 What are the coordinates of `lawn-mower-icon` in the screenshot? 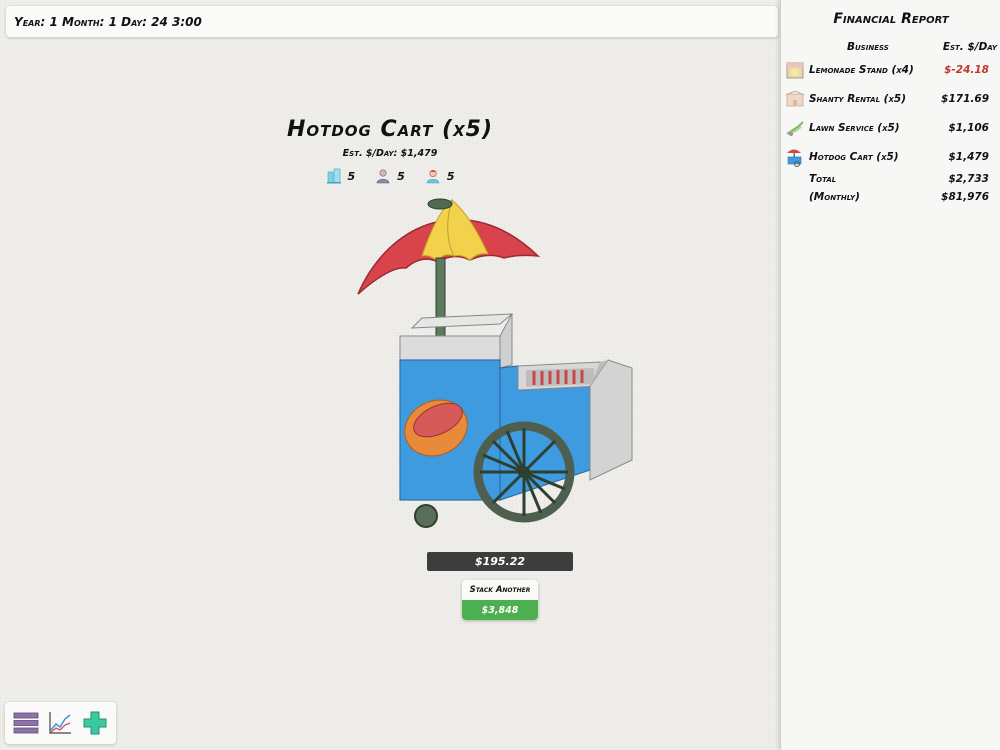 It's located at (795, 128).